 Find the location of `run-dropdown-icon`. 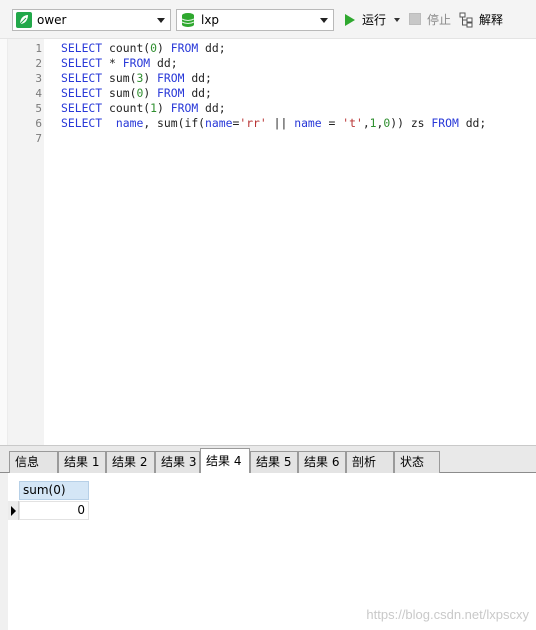

run-dropdown-icon is located at coordinates (397, 20).